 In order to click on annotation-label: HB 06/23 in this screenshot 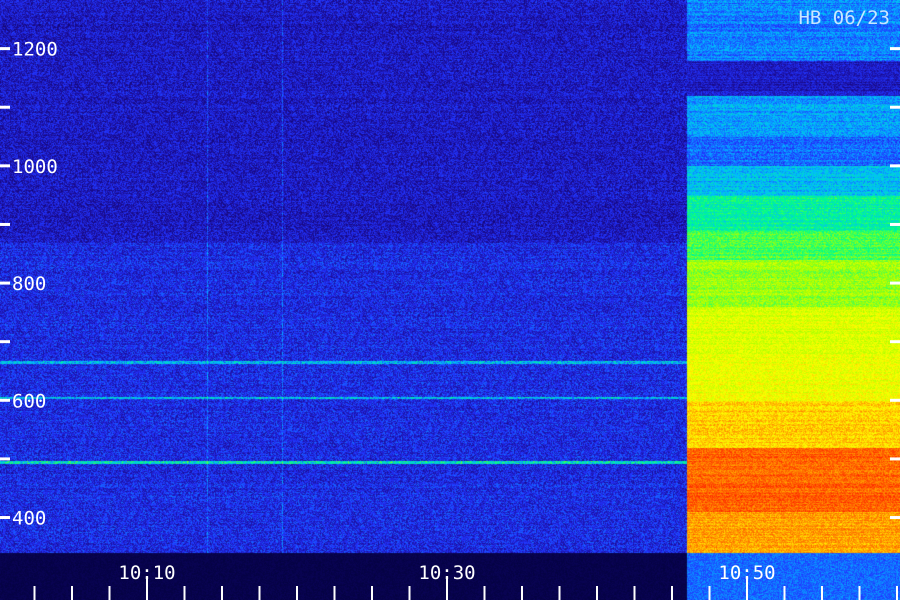, I will do `click(844, 18)`.